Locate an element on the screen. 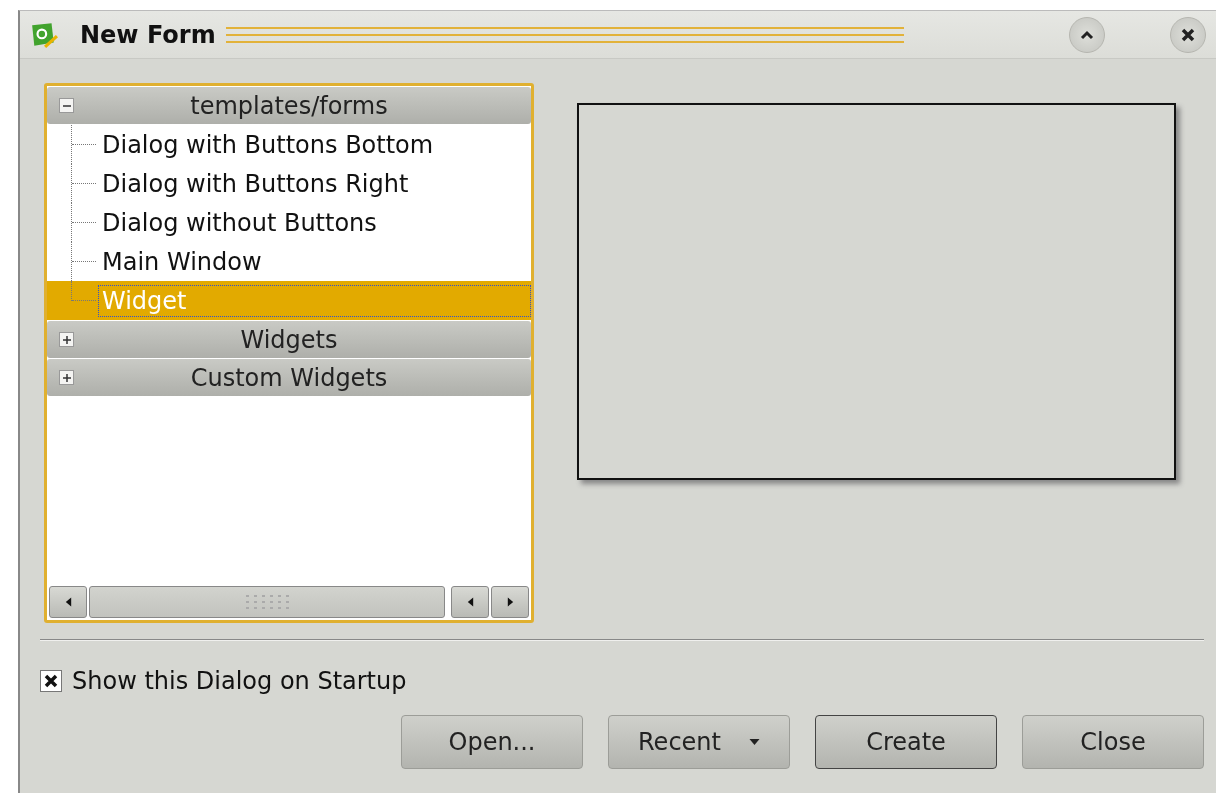 This screenshot has width=1216, height=793. dialog-button: Close is located at coordinates (1113, 742).